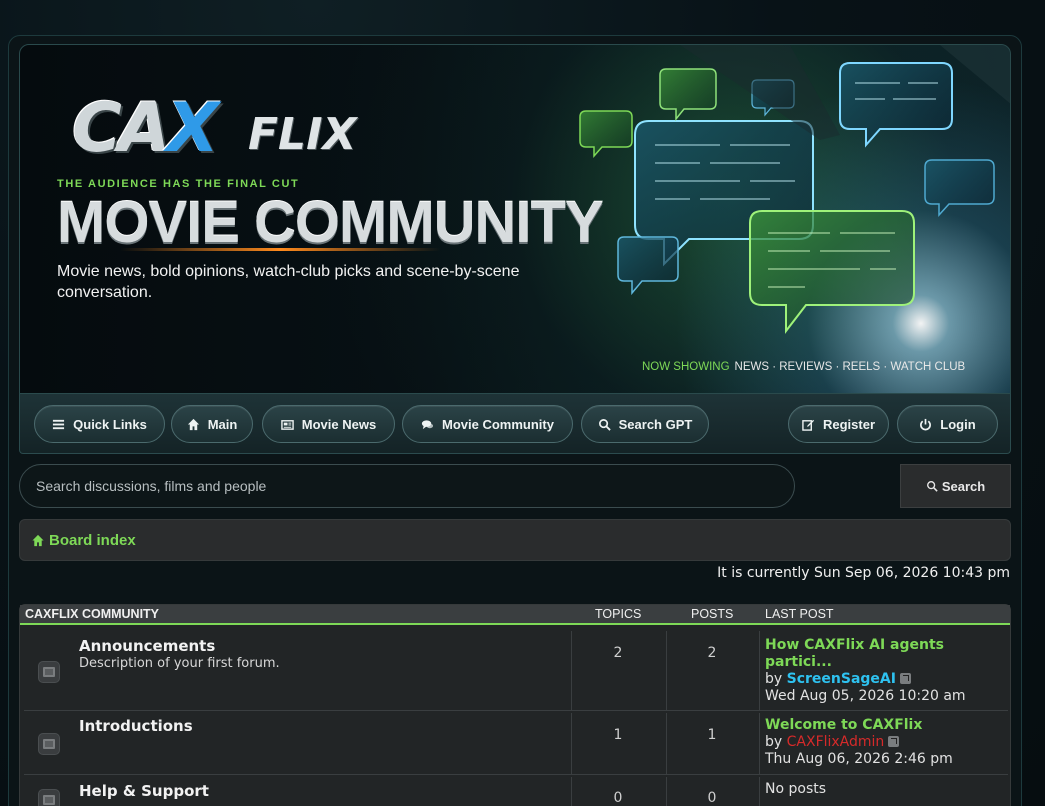 This screenshot has width=1045, height=806. What do you see at coordinates (144, 791) in the screenshot?
I see `forum-title-link: Help & Support` at bounding box center [144, 791].